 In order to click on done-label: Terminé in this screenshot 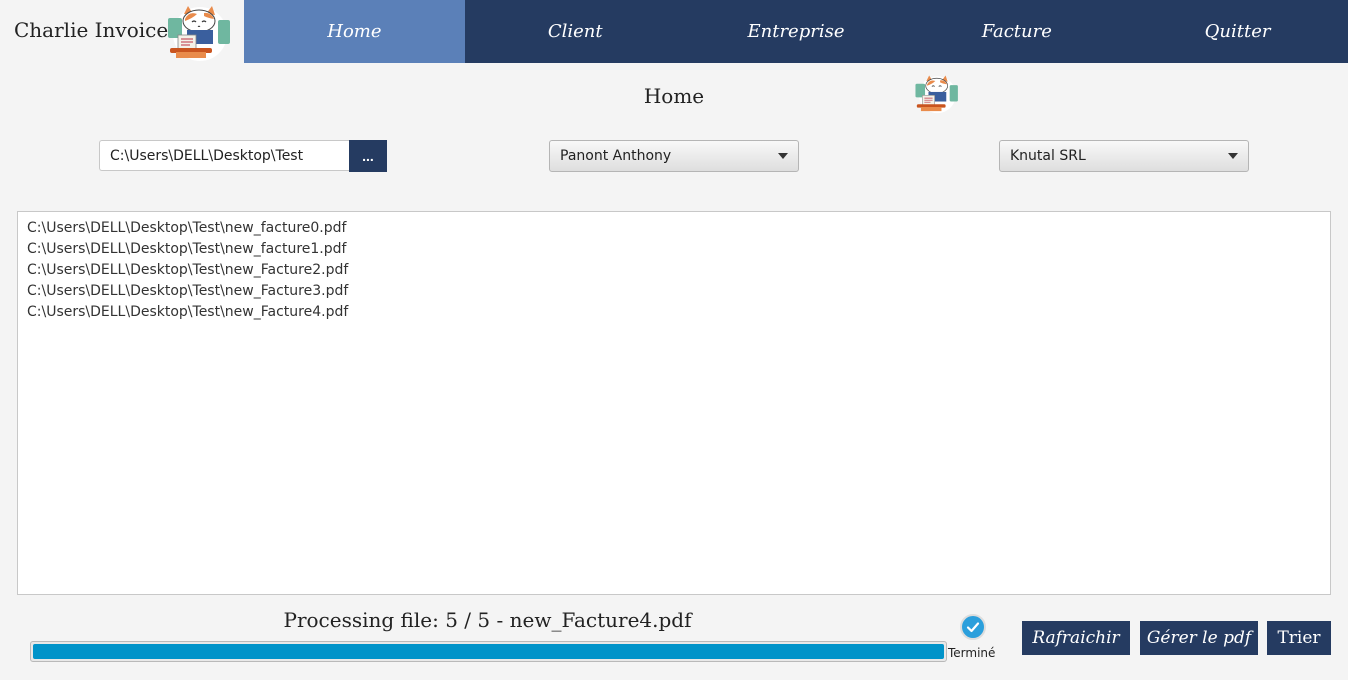, I will do `click(972, 653)`.